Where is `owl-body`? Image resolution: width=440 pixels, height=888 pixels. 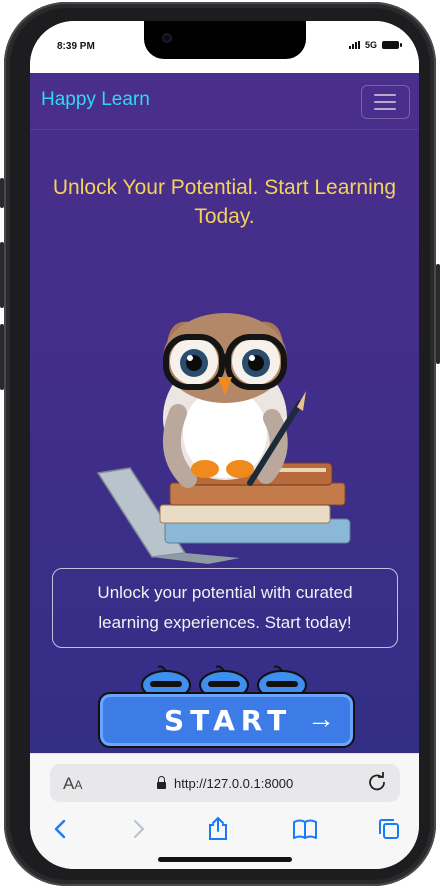 owl-body is located at coordinates (234, 400).